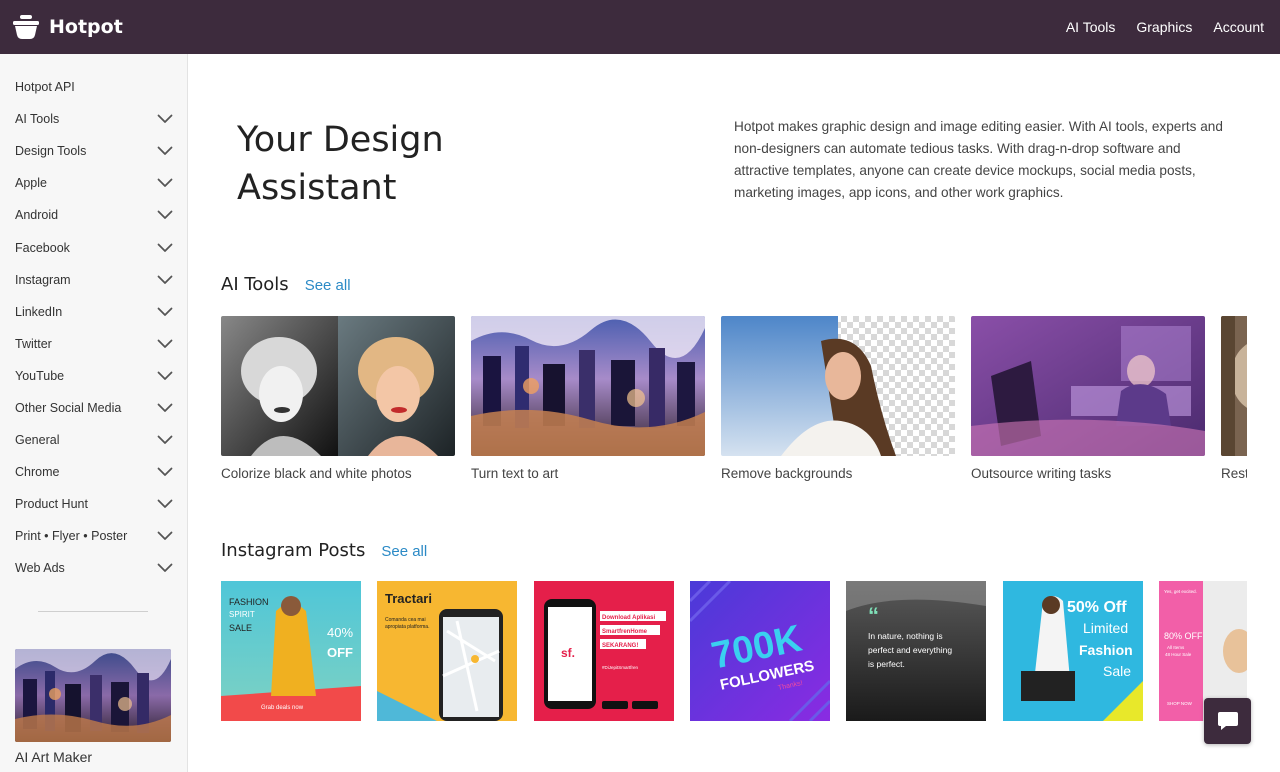 The width and height of the screenshot is (1280, 772). What do you see at coordinates (1117, 671) in the screenshot?
I see `post-text: Sale` at bounding box center [1117, 671].